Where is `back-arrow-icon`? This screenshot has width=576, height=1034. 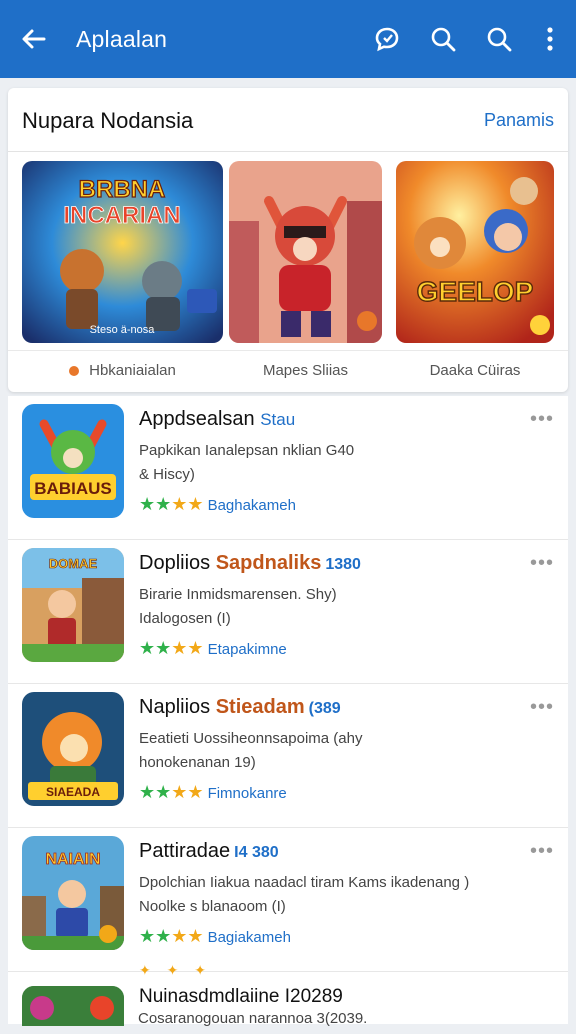
back-arrow-icon is located at coordinates (33, 39).